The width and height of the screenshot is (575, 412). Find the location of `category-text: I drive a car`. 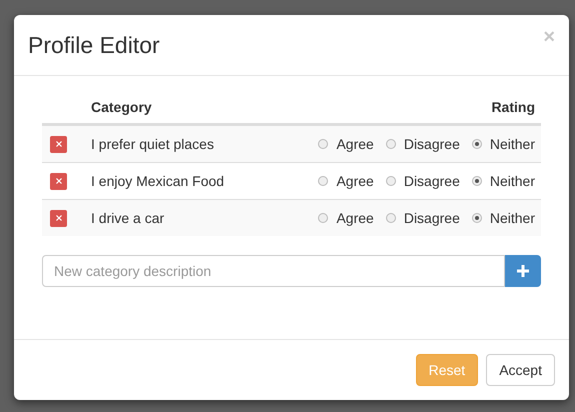

category-text: I drive a car is located at coordinates (128, 218).